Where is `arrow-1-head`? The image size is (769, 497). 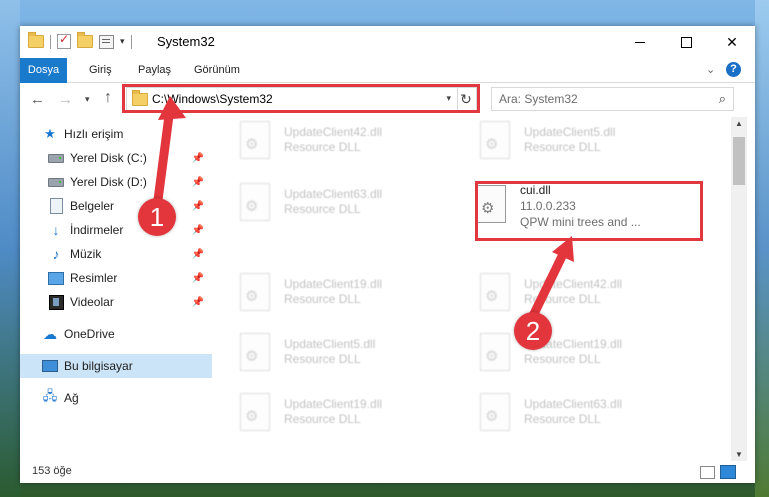
arrow-1-head is located at coordinates (172, 108).